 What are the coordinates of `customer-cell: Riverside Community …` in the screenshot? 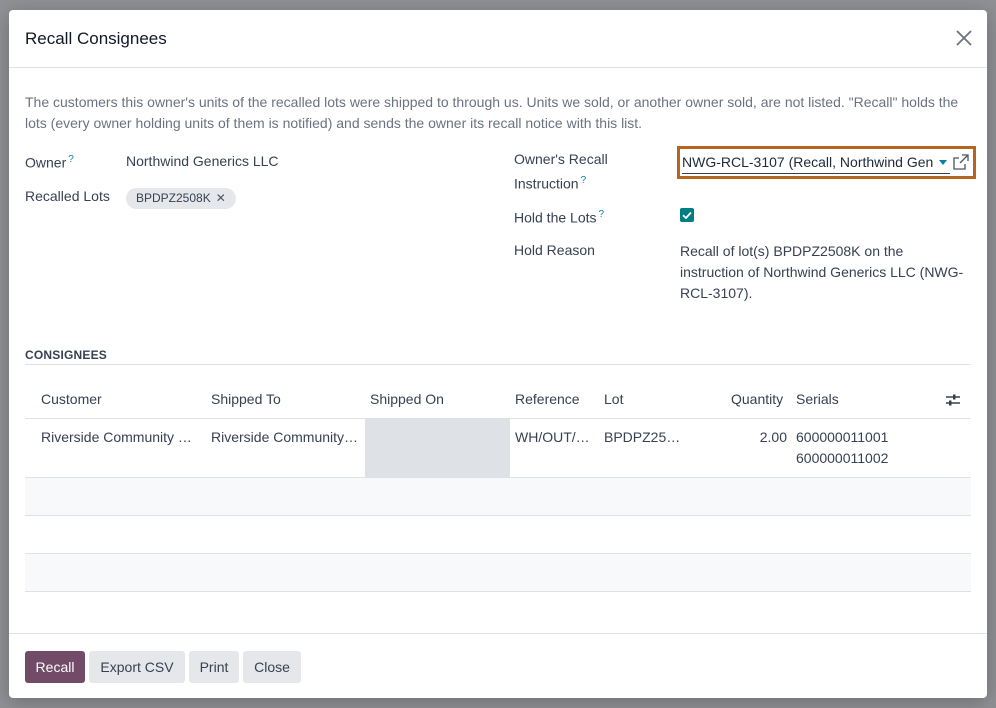 It's located at (121, 437).